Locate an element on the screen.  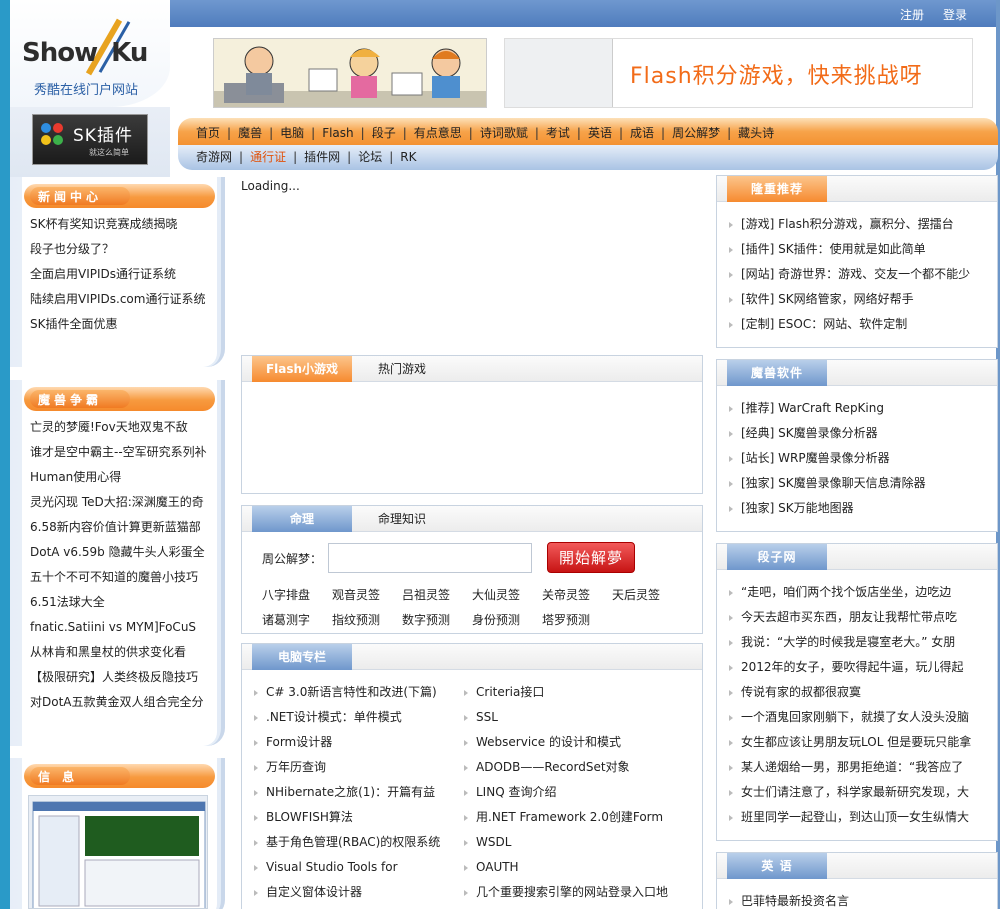
war-article-item: 6.51法球大全 is located at coordinates (122, 602).